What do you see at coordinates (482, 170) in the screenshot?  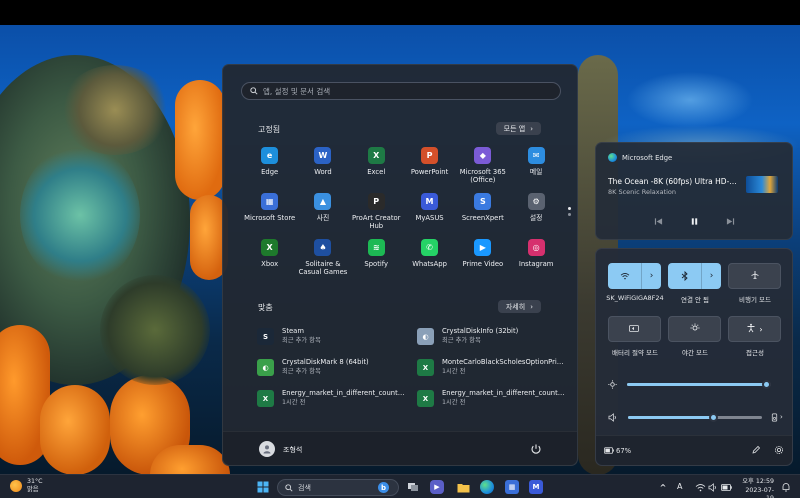 I see `pinned-app: ◆ Microsoft 365 (Office)` at bounding box center [482, 170].